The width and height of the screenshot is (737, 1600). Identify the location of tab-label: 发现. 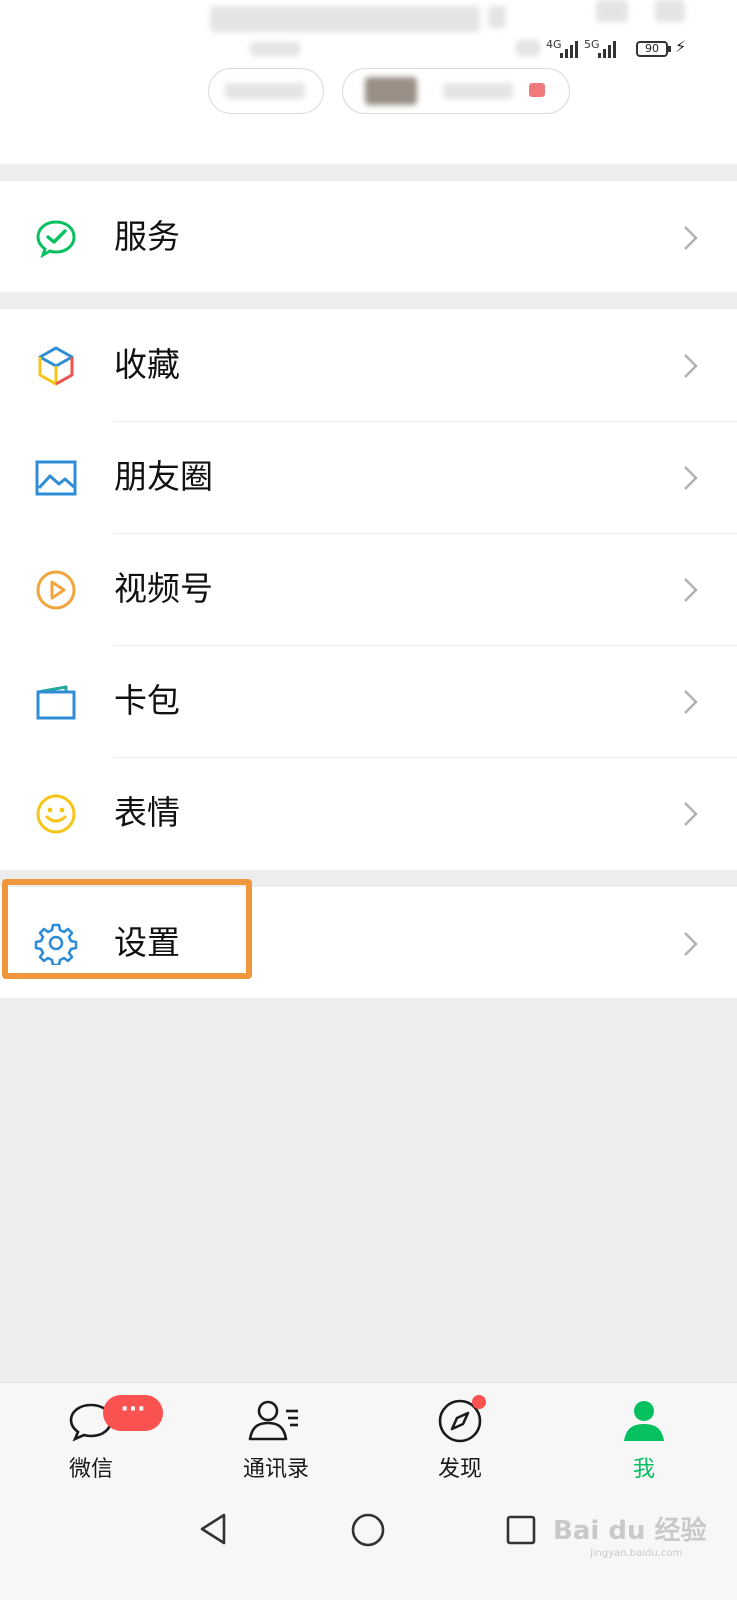
(459, 1469).